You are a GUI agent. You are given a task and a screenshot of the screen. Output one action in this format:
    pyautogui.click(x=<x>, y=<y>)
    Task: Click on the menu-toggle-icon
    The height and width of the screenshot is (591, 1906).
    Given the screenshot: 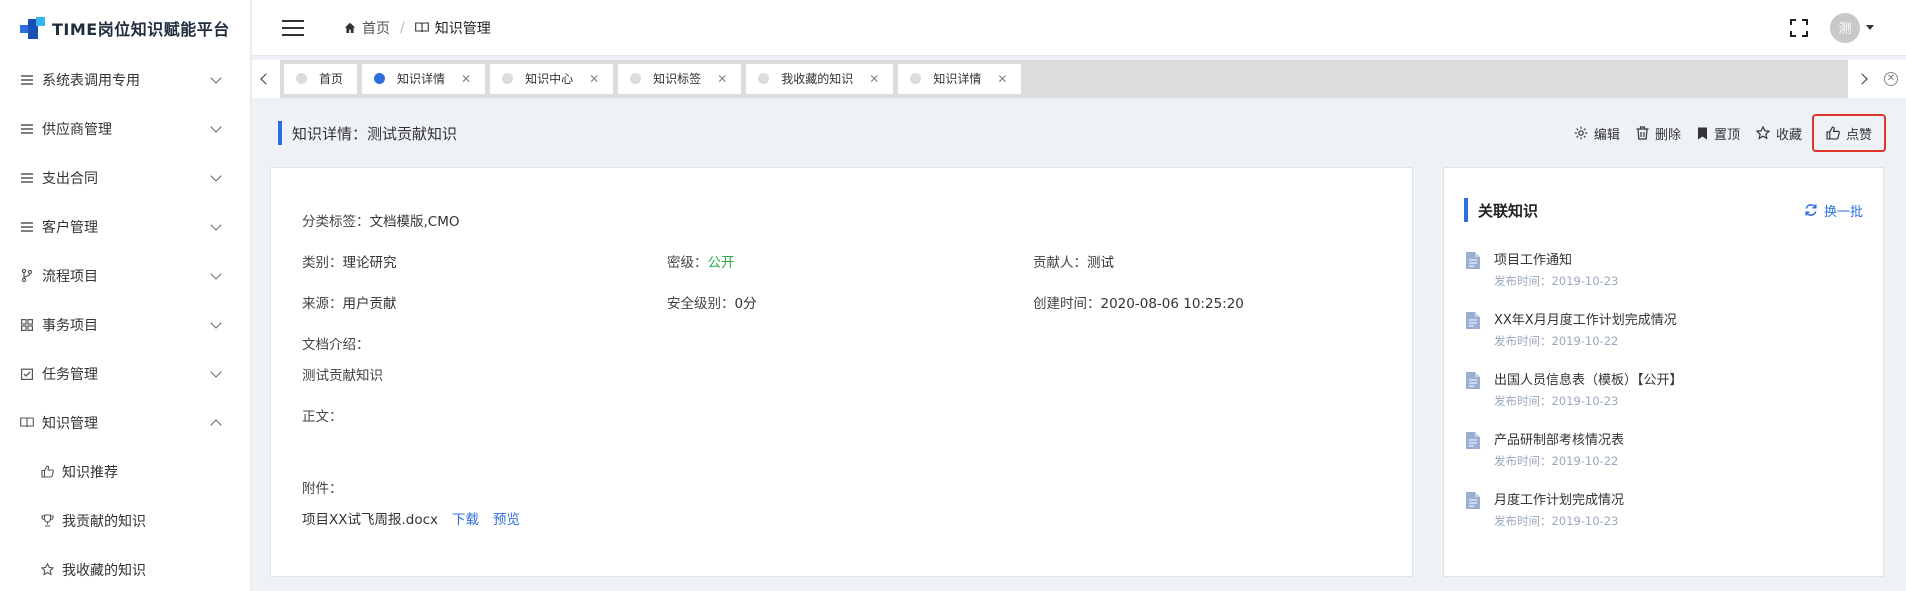 What is the action you would take?
    pyautogui.click(x=293, y=27)
    